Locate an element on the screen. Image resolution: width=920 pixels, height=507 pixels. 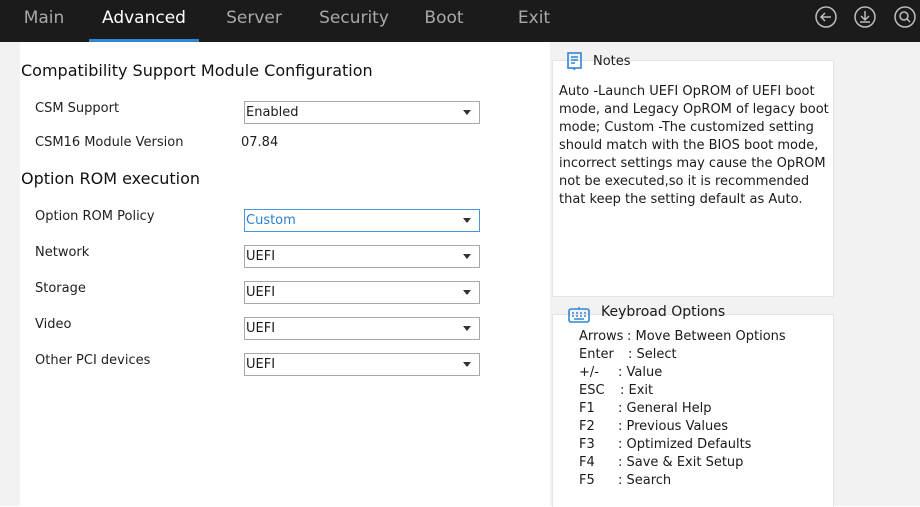
kb-key: F5 is located at coordinates (587, 480).